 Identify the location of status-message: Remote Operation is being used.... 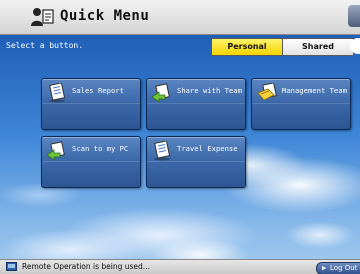
(86, 266).